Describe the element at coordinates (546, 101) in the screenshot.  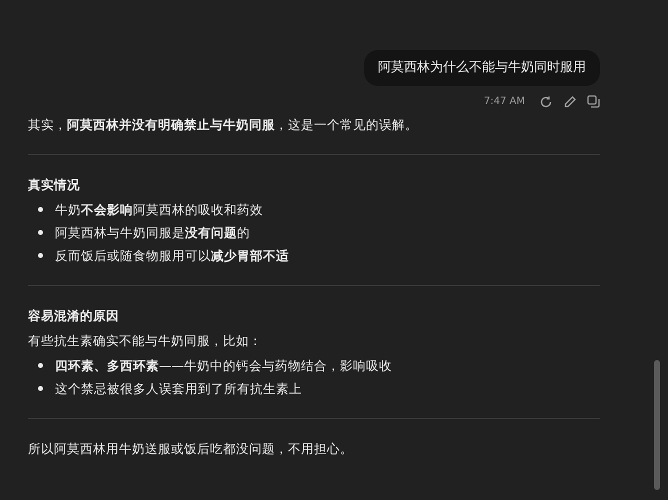
I see `retry-icon` at that location.